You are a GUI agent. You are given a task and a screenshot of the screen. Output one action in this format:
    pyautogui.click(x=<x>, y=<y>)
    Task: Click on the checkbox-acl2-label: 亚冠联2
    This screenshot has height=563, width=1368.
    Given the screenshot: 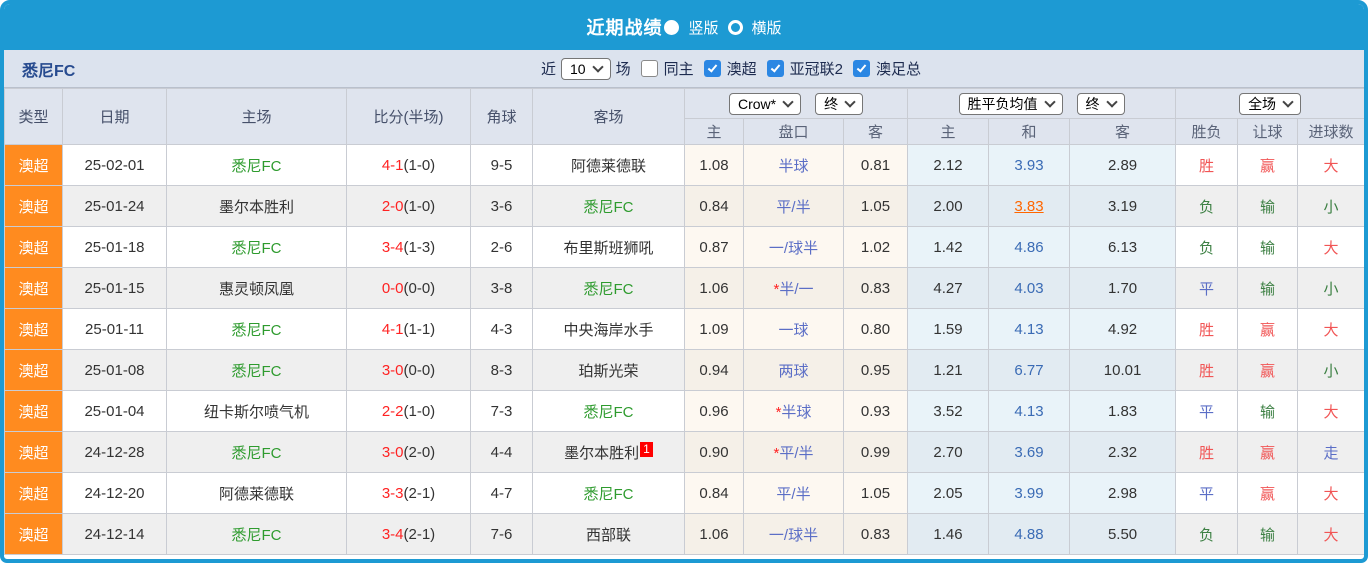 What is the action you would take?
    pyautogui.click(x=816, y=68)
    